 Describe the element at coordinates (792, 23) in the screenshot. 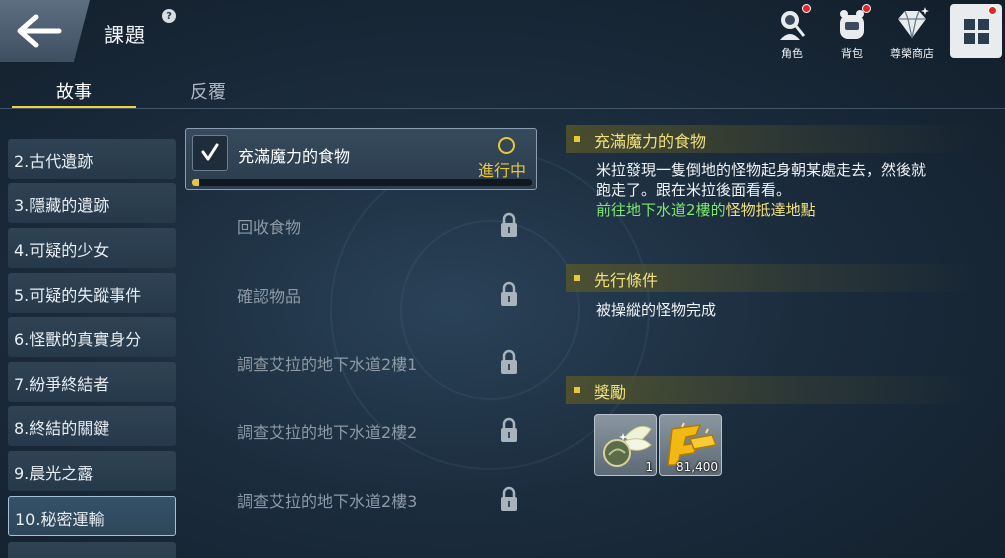

I see `character-icon` at that location.